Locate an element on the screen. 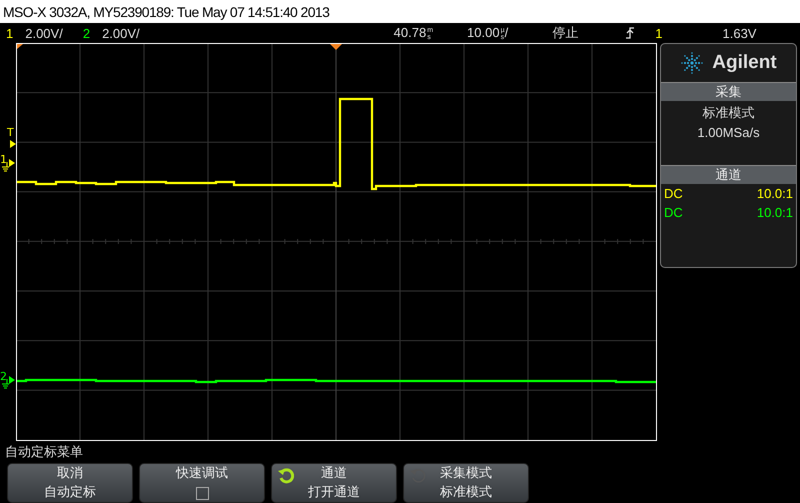 The height and width of the screenshot is (503, 800). brand-logo: Agilent is located at coordinates (744, 63).